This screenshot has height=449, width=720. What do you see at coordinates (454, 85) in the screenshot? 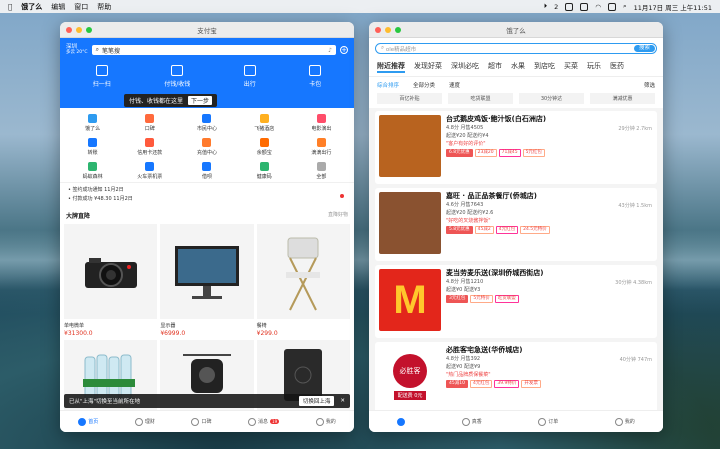
I see `speed-filter: 速度` at bounding box center [454, 85].